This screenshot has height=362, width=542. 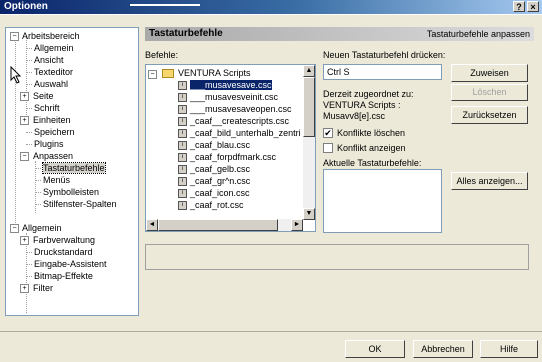 I want to click on command-item: ı _caaf_rot.csc, so click(x=211, y=205).